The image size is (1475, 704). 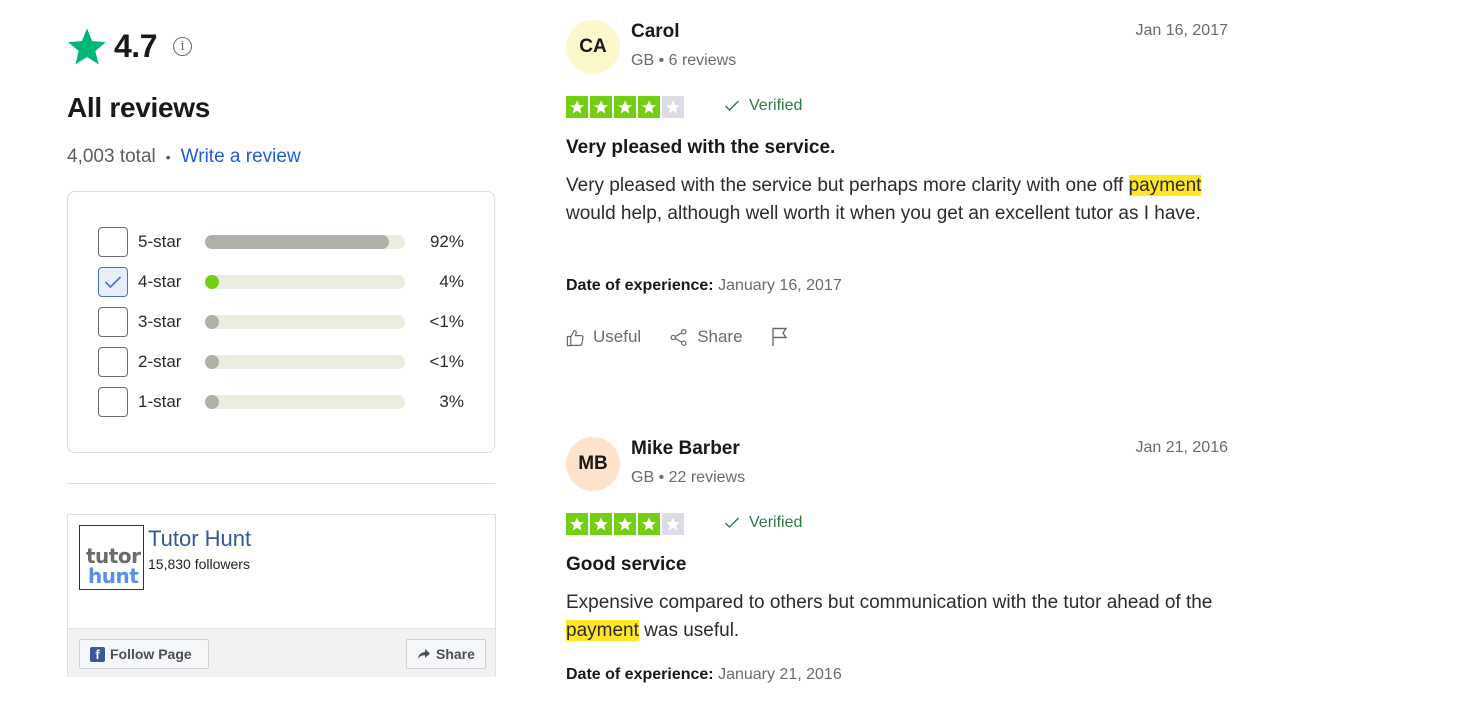 I want to click on review-actions: Useful Share, so click(x=695, y=337).